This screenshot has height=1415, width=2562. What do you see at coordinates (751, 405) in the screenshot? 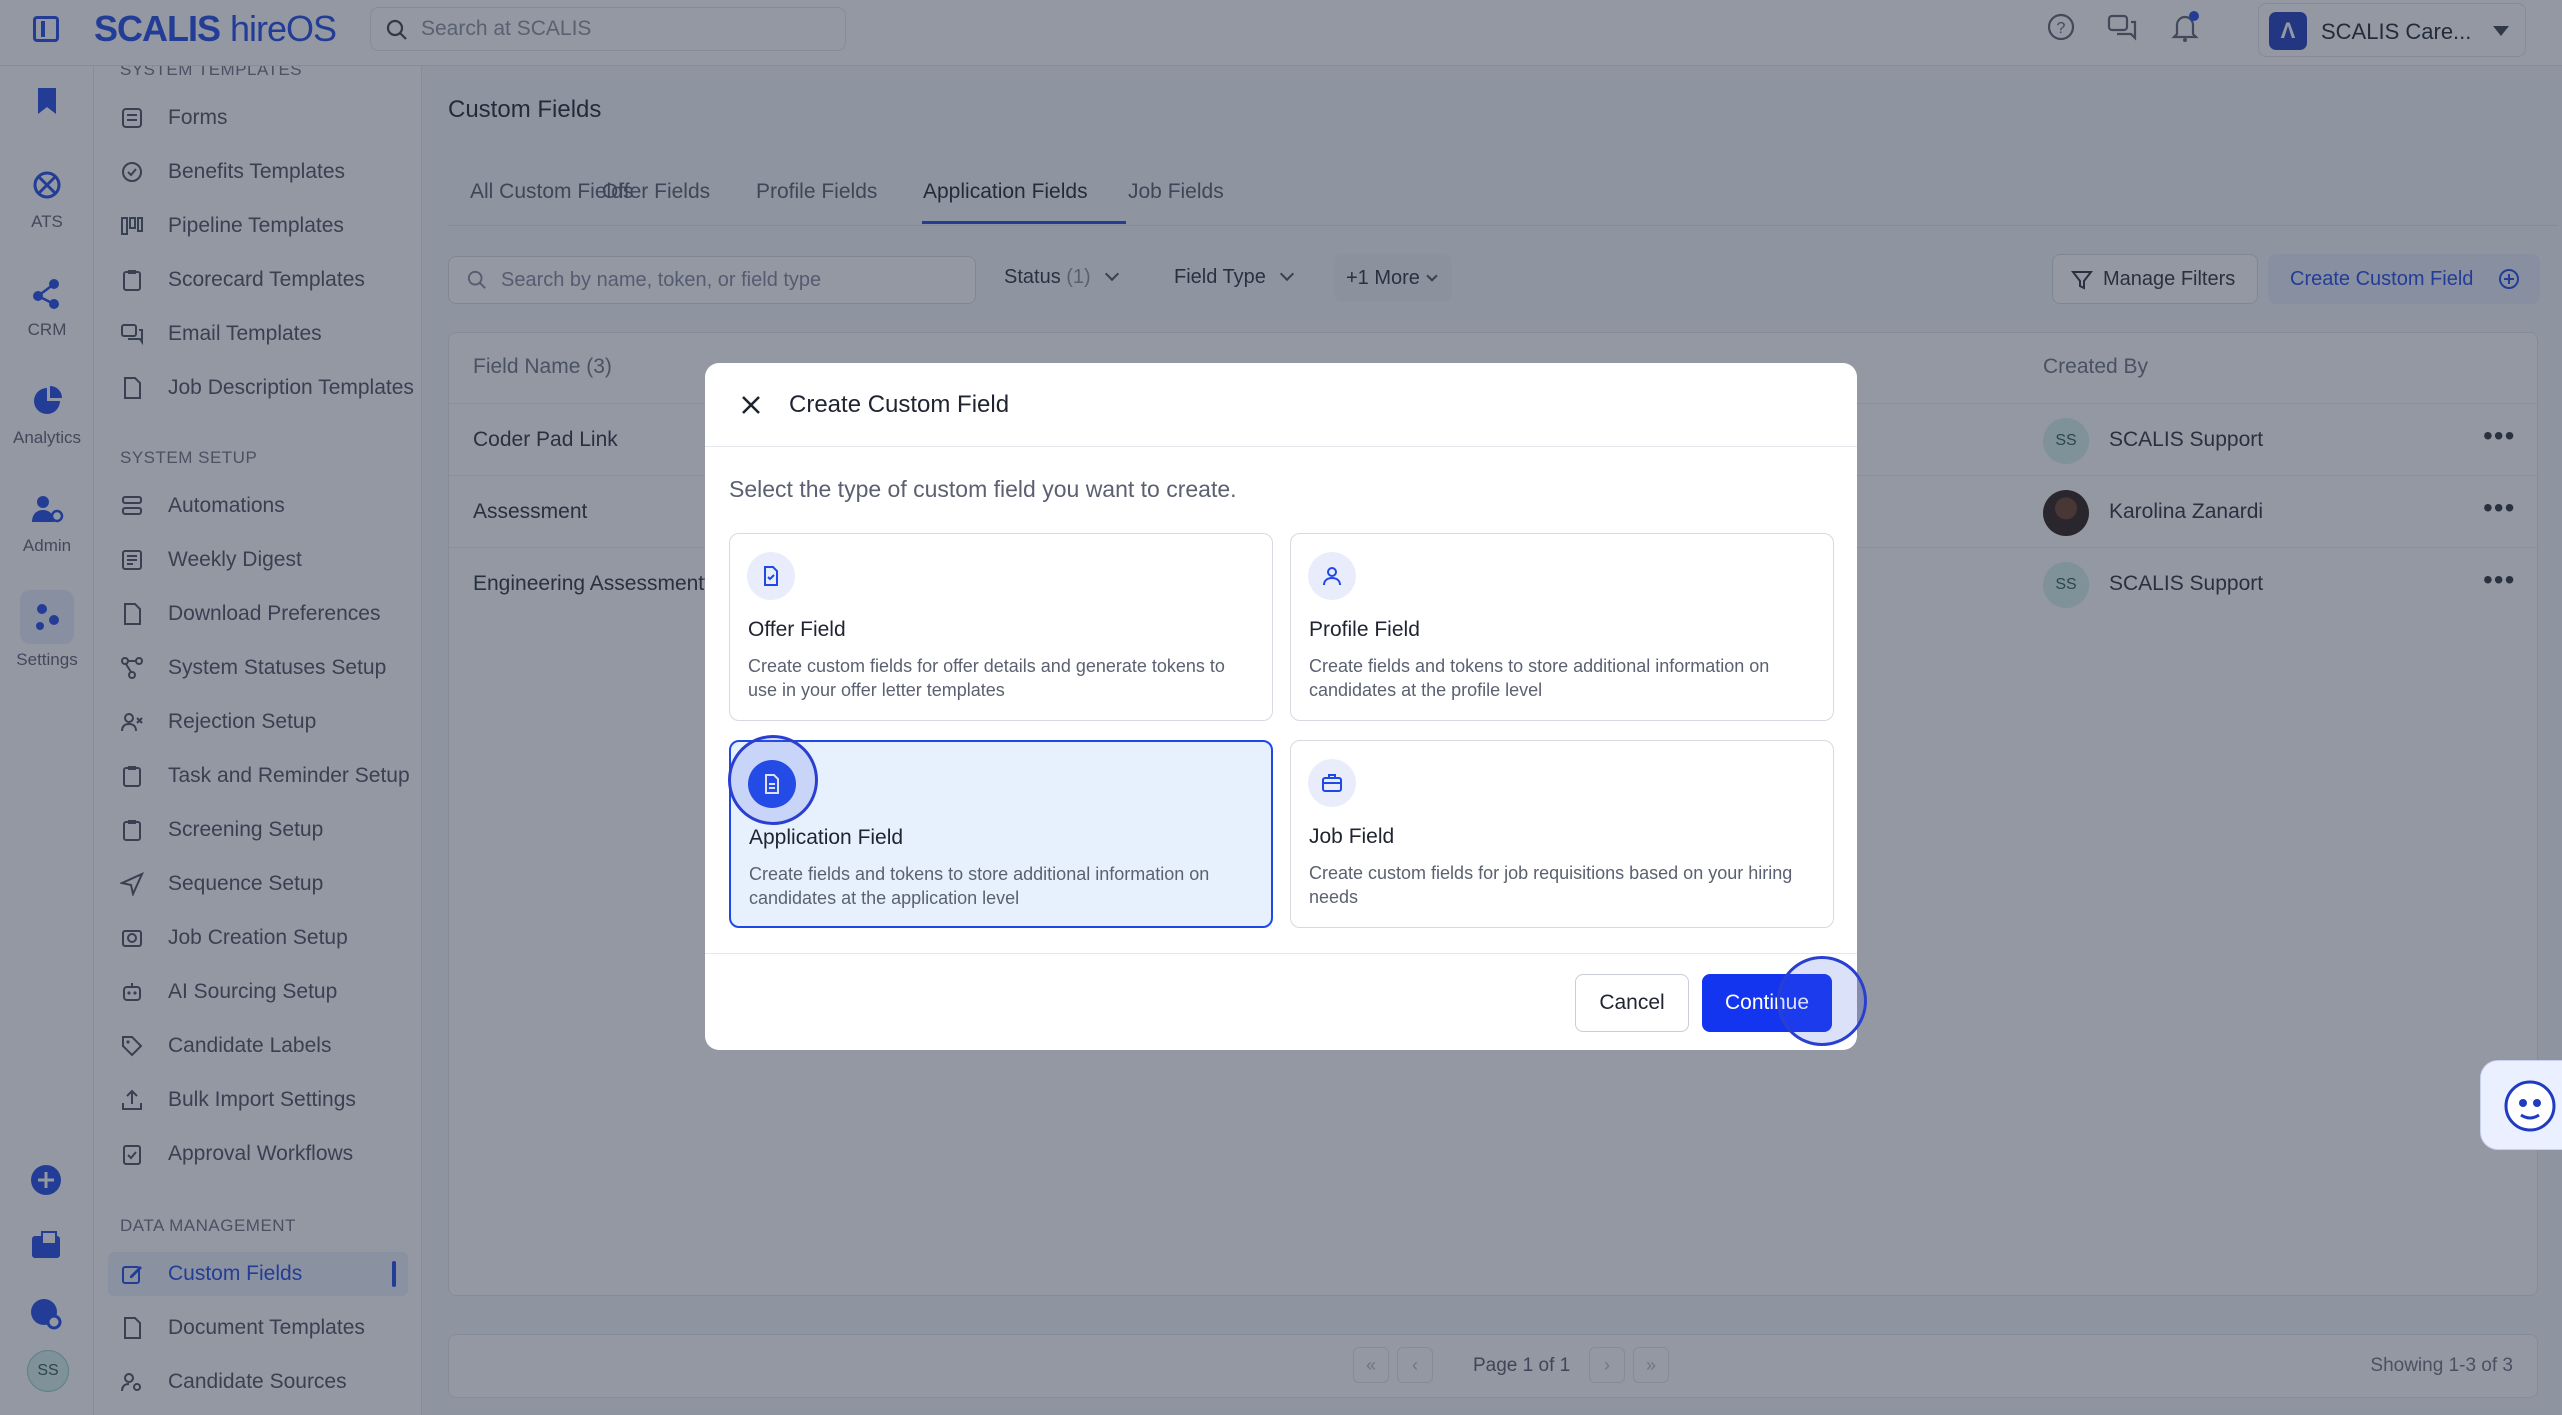
I see `close-icon` at bounding box center [751, 405].